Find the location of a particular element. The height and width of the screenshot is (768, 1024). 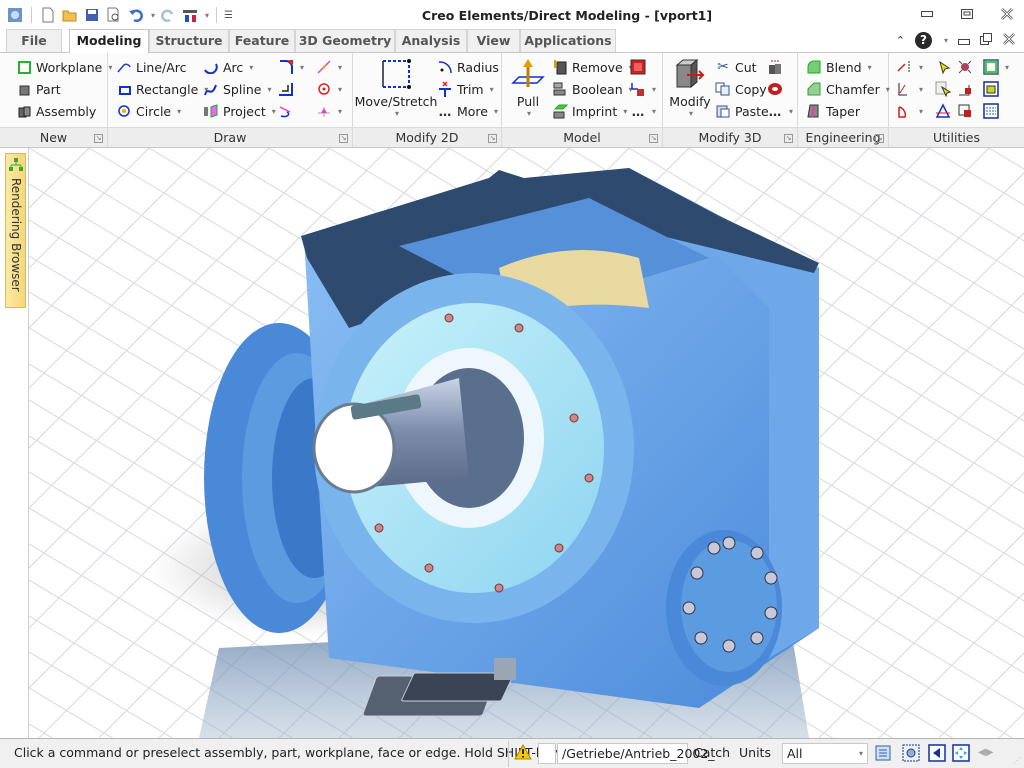

transform-icon is located at coordinates (965, 89).